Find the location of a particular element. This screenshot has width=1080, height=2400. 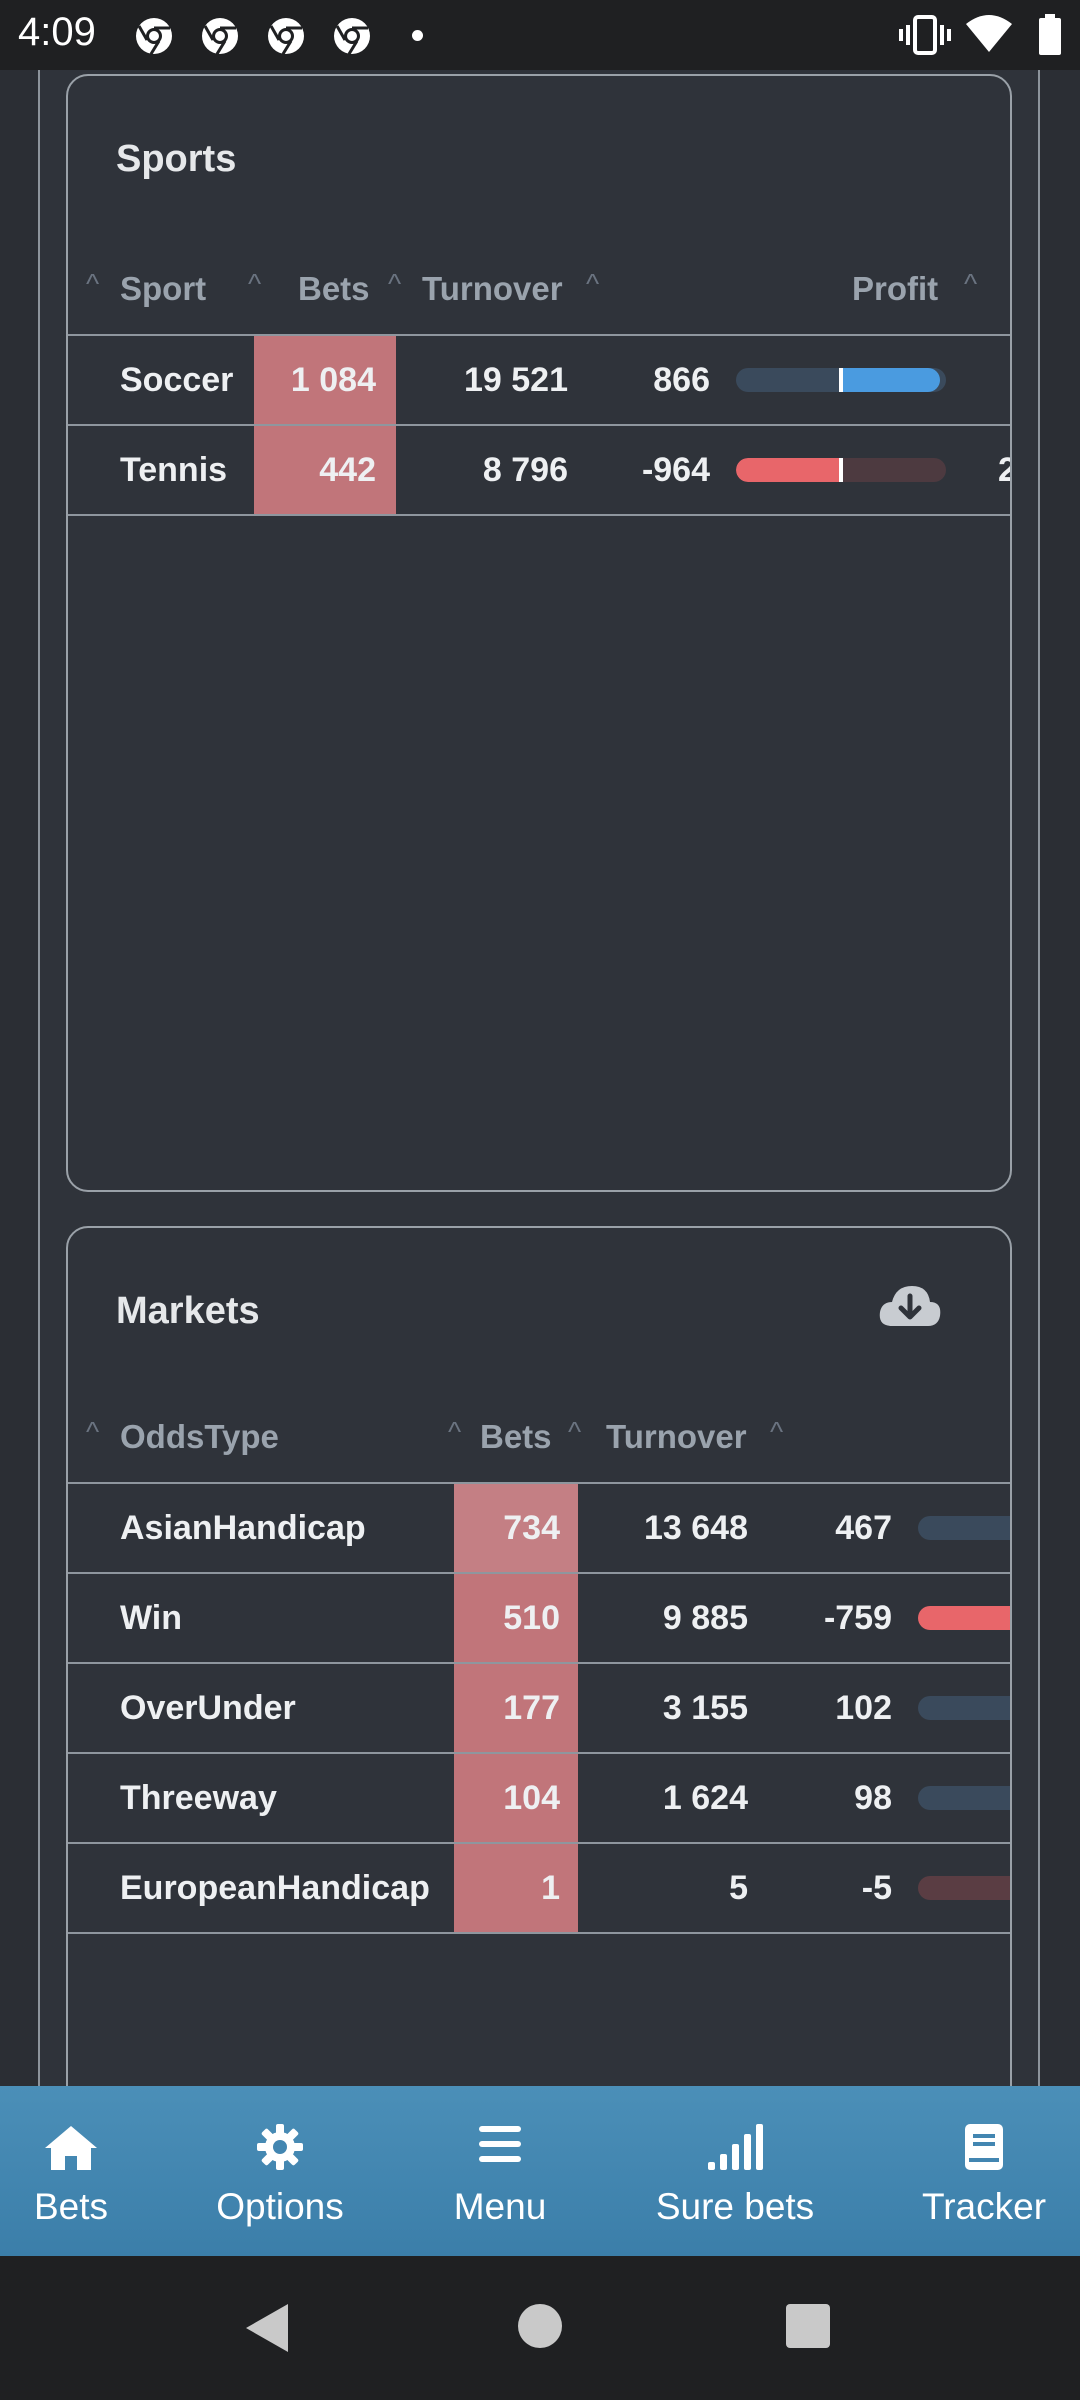

turnover-value: 13 648 is located at coordinates (696, 1528).